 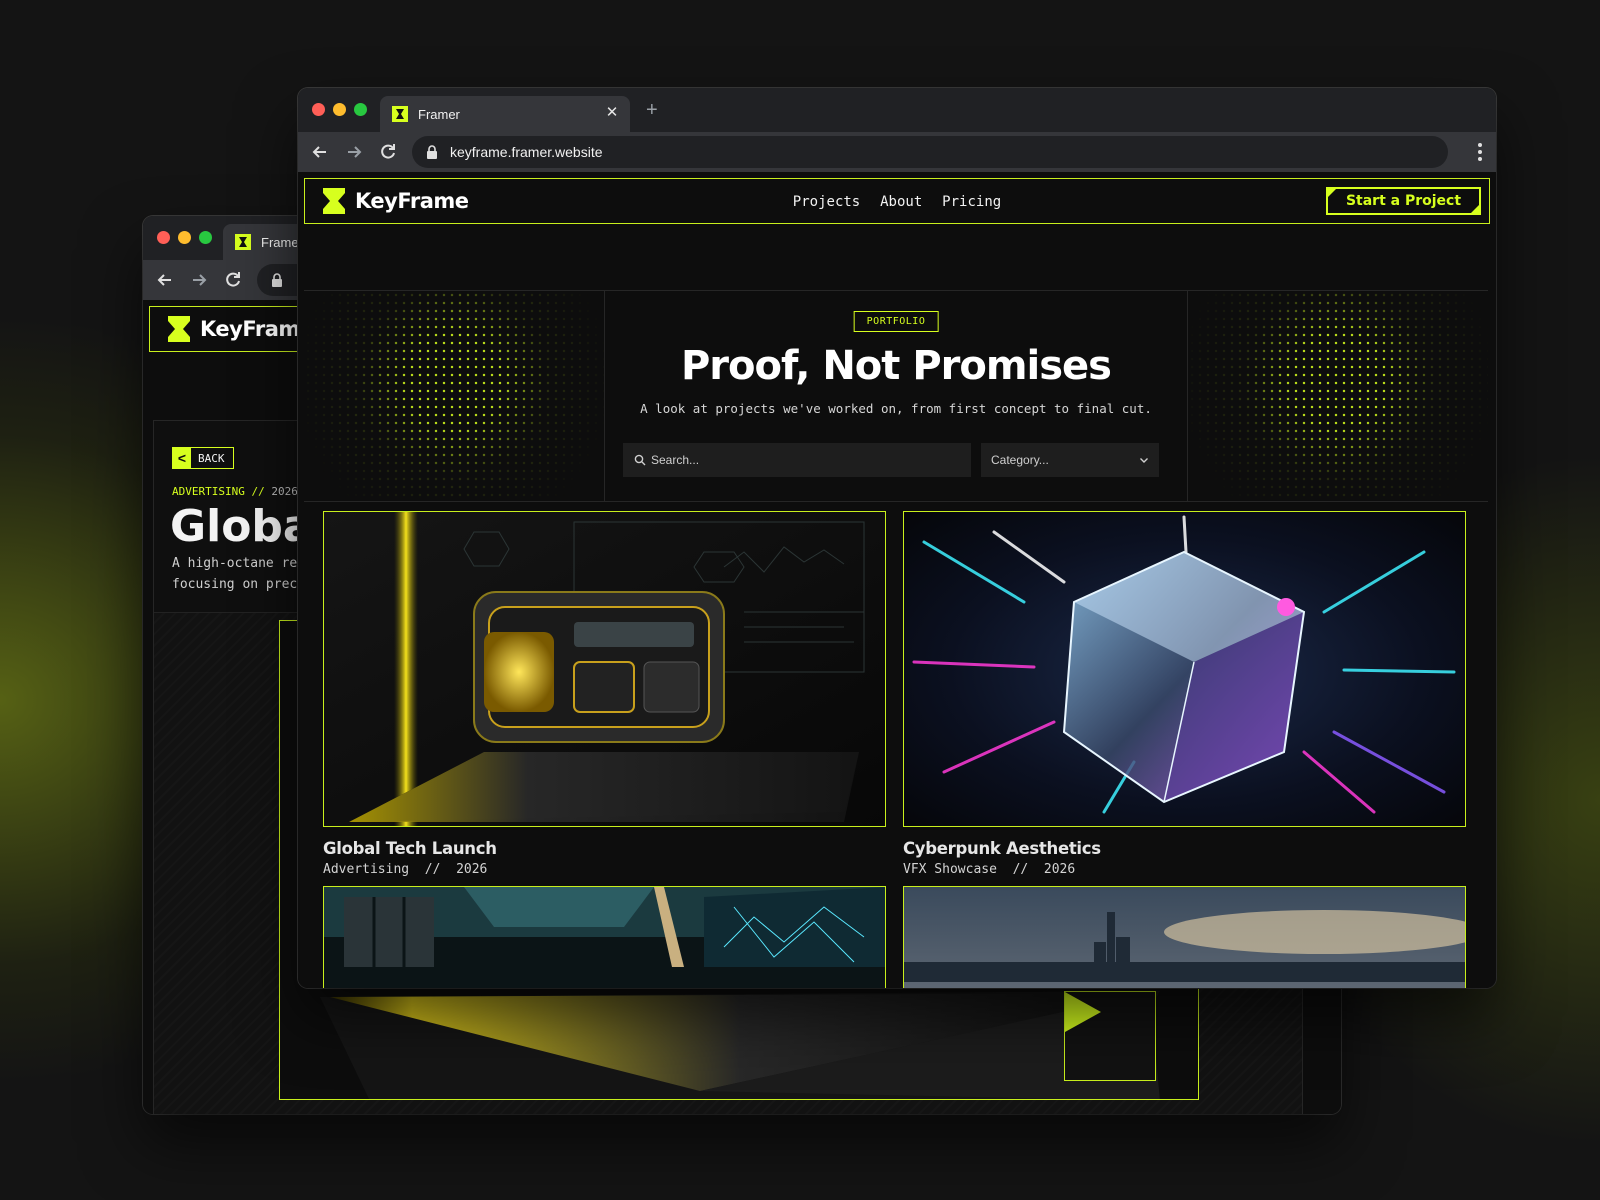 I want to click on control-room-image, so click(x=604, y=937).